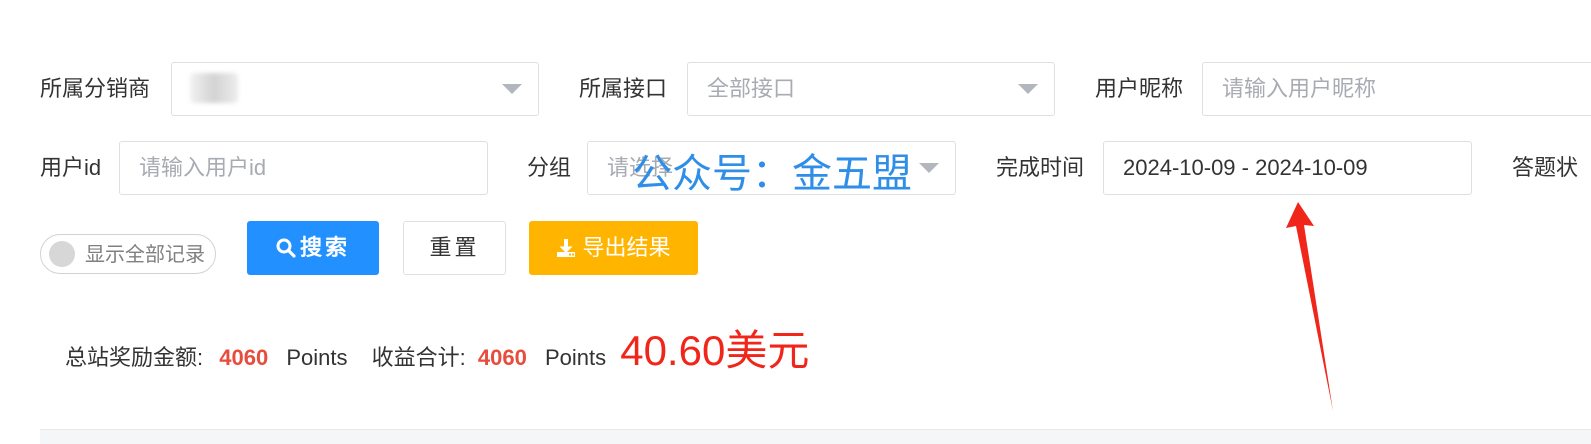 Image resolution: width=1591 pixels, height=444 pixels. What do you see at coordinates (623, 88) in the screenshot?
I see `interface-label: 所属接口` at bounding box center [623, 88].